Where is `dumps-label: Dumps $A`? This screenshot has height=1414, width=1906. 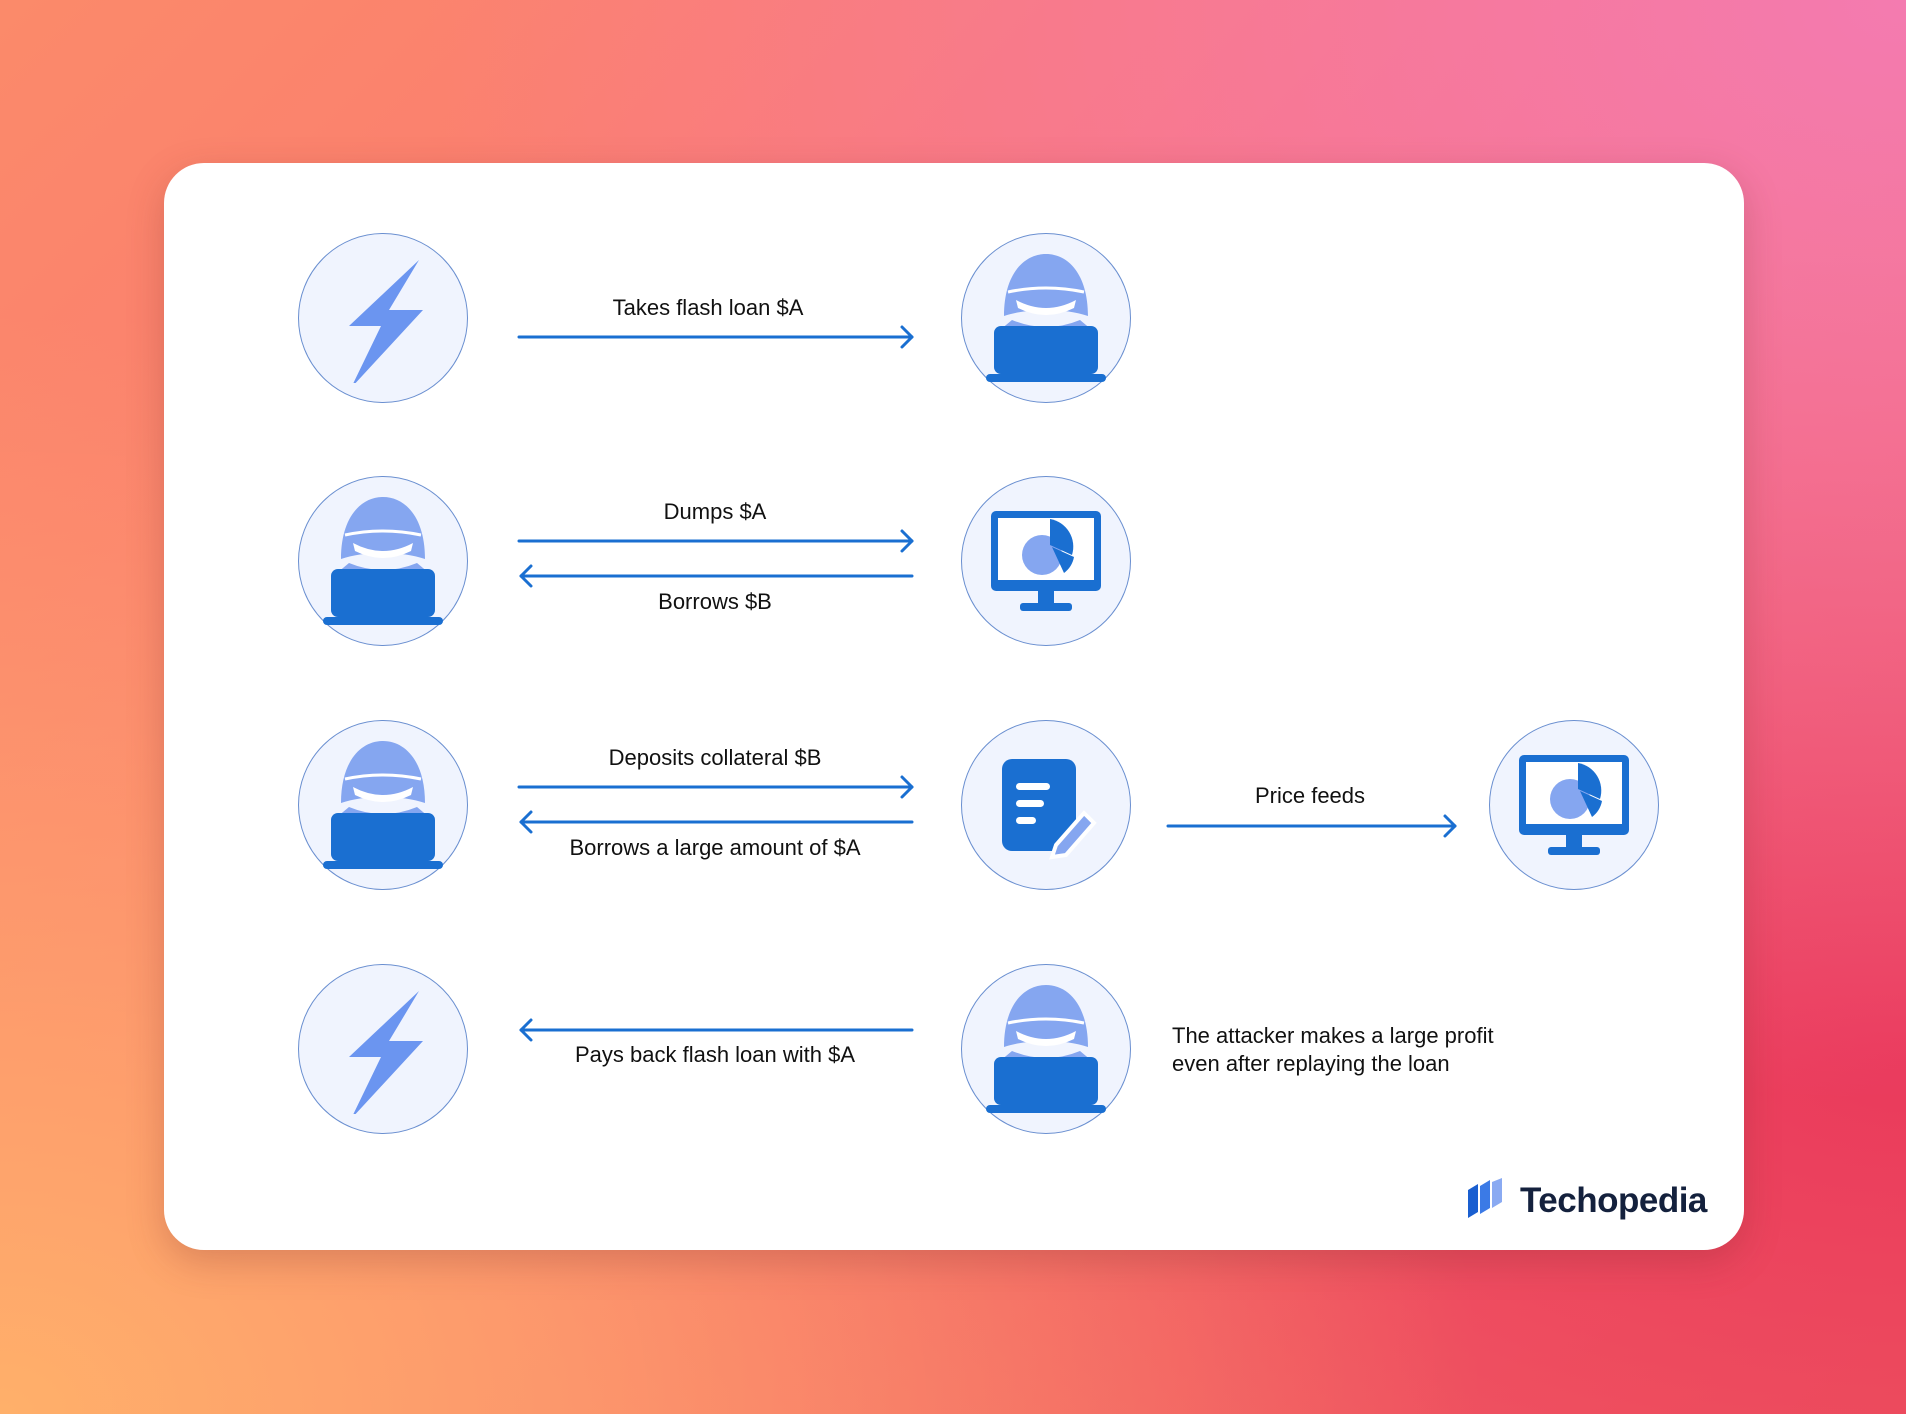 dumps-label: Dumps $A is located at coordinates (715, 511).